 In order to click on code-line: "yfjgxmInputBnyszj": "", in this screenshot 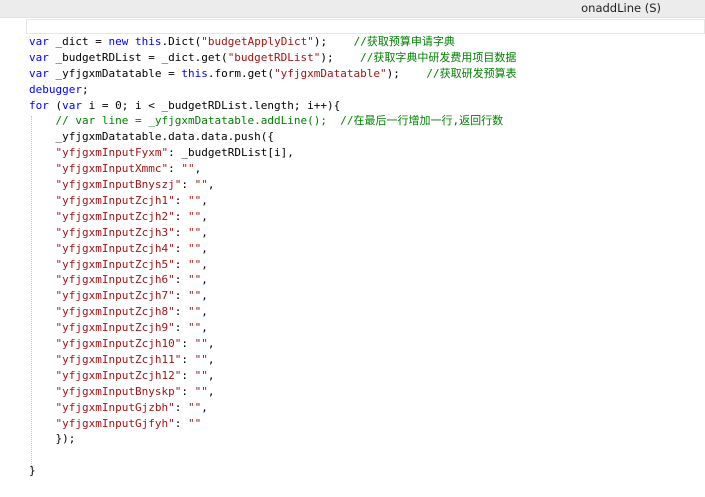, I will do `click(122, 185)`.